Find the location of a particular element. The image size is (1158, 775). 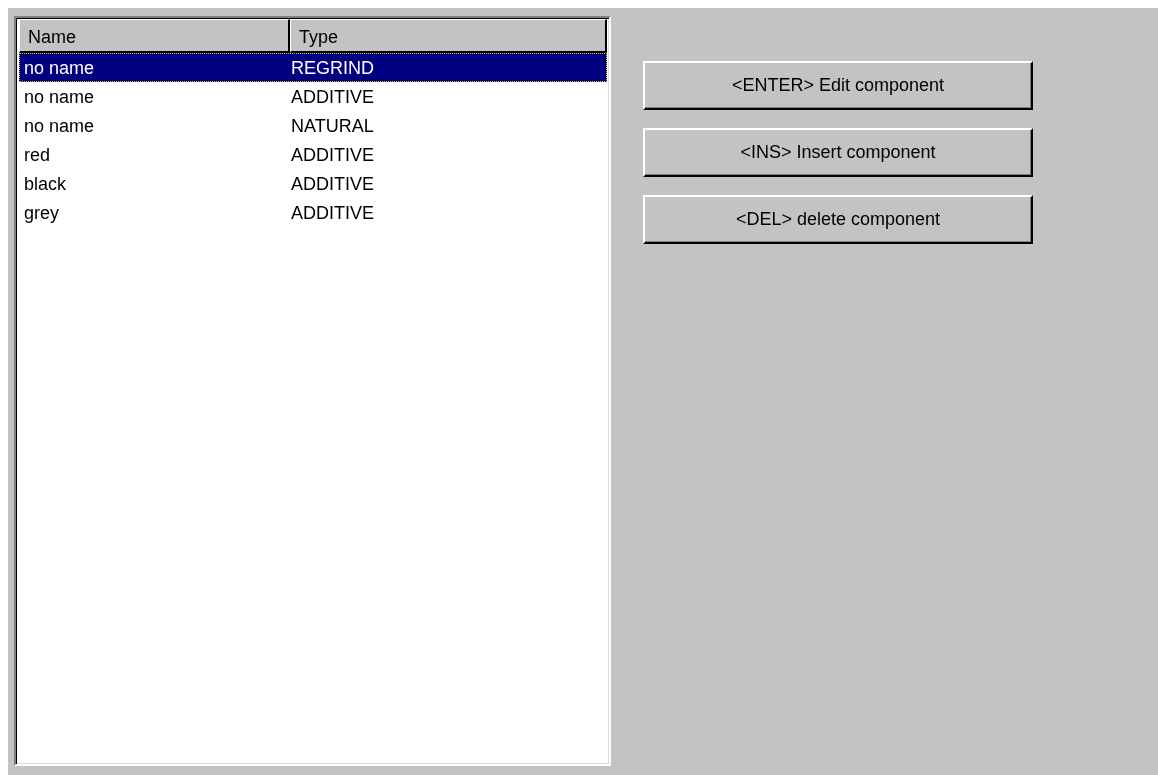

list-row: no name NATURAL is located at coordinates (313, 125).